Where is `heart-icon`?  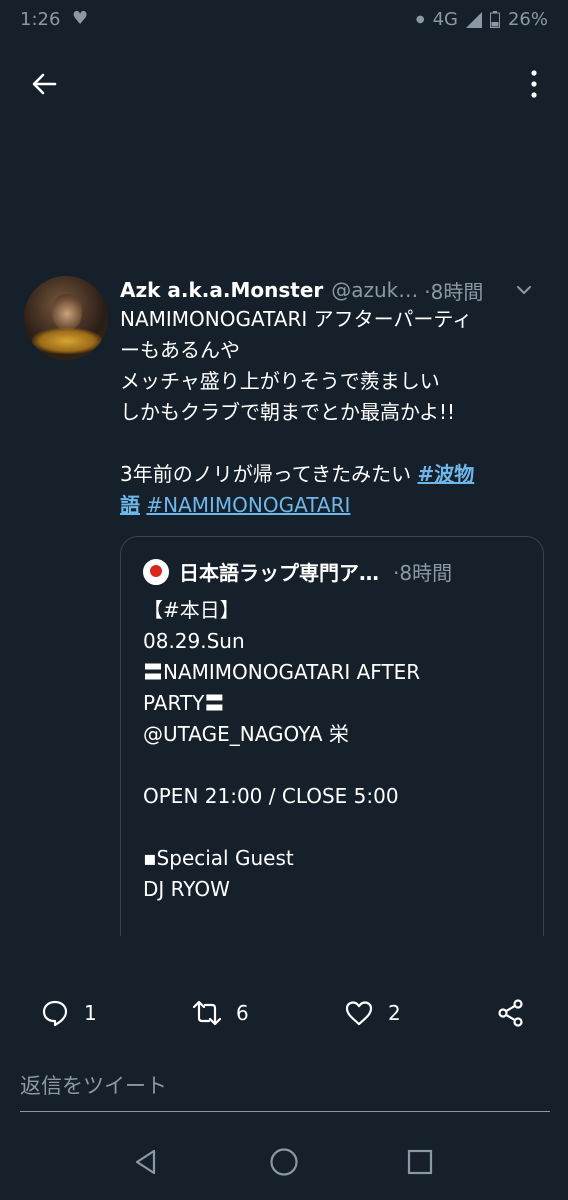
heart-icon is located at coordinates (359, 1013).